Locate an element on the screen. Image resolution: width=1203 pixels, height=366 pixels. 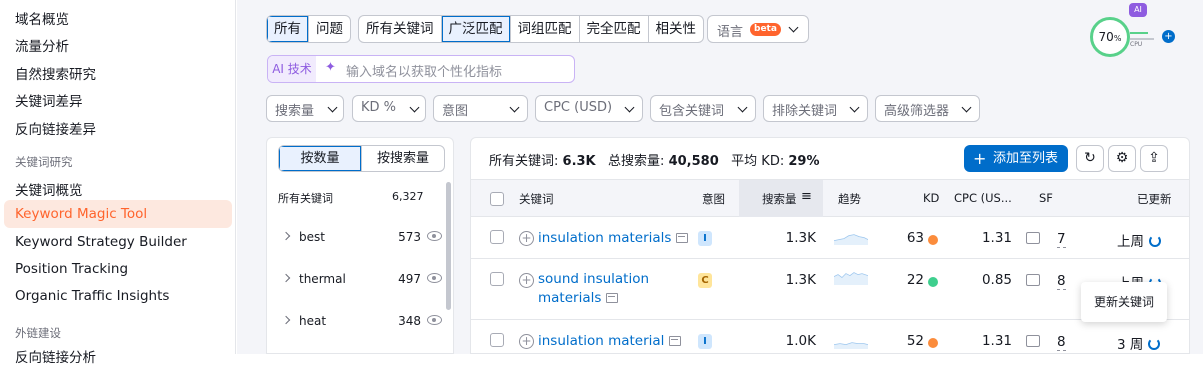
all-keywords-label: 所有关键词: is located at coordinates (524, 161).